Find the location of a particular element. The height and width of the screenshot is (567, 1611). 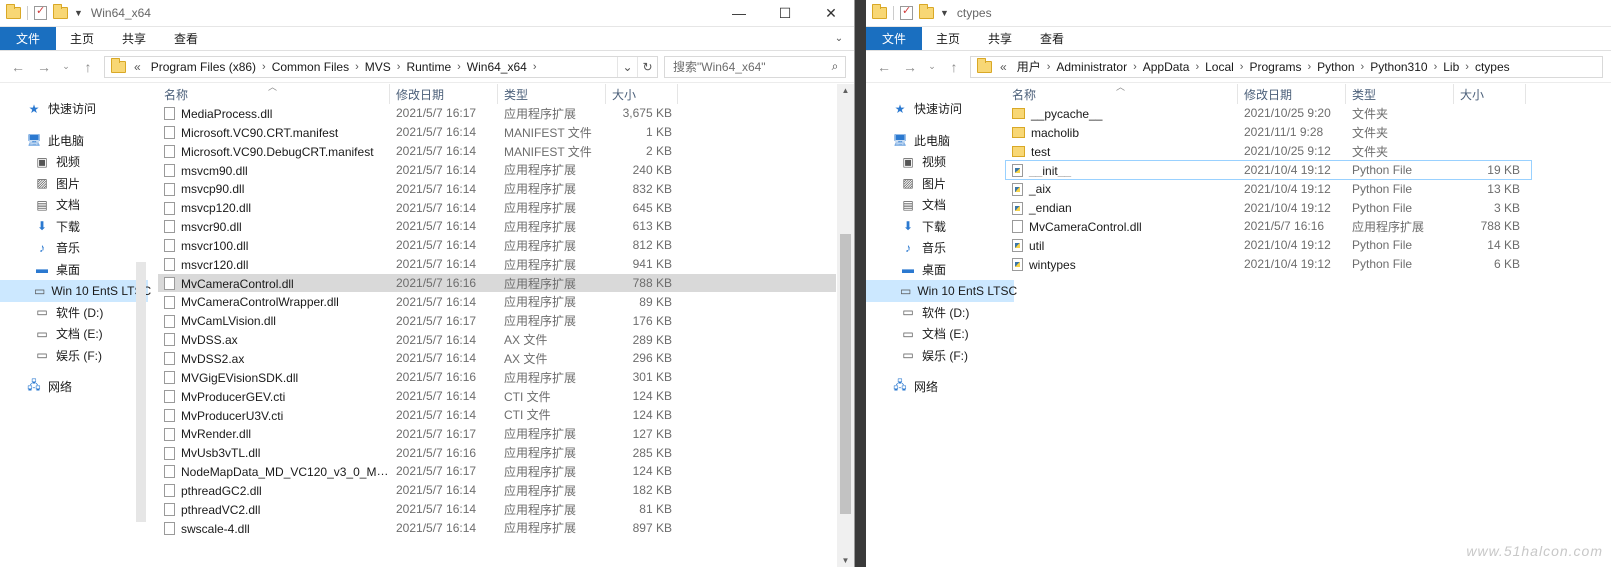

breadcrumb-segment: 用户 is located at coordinates (1029, 66).